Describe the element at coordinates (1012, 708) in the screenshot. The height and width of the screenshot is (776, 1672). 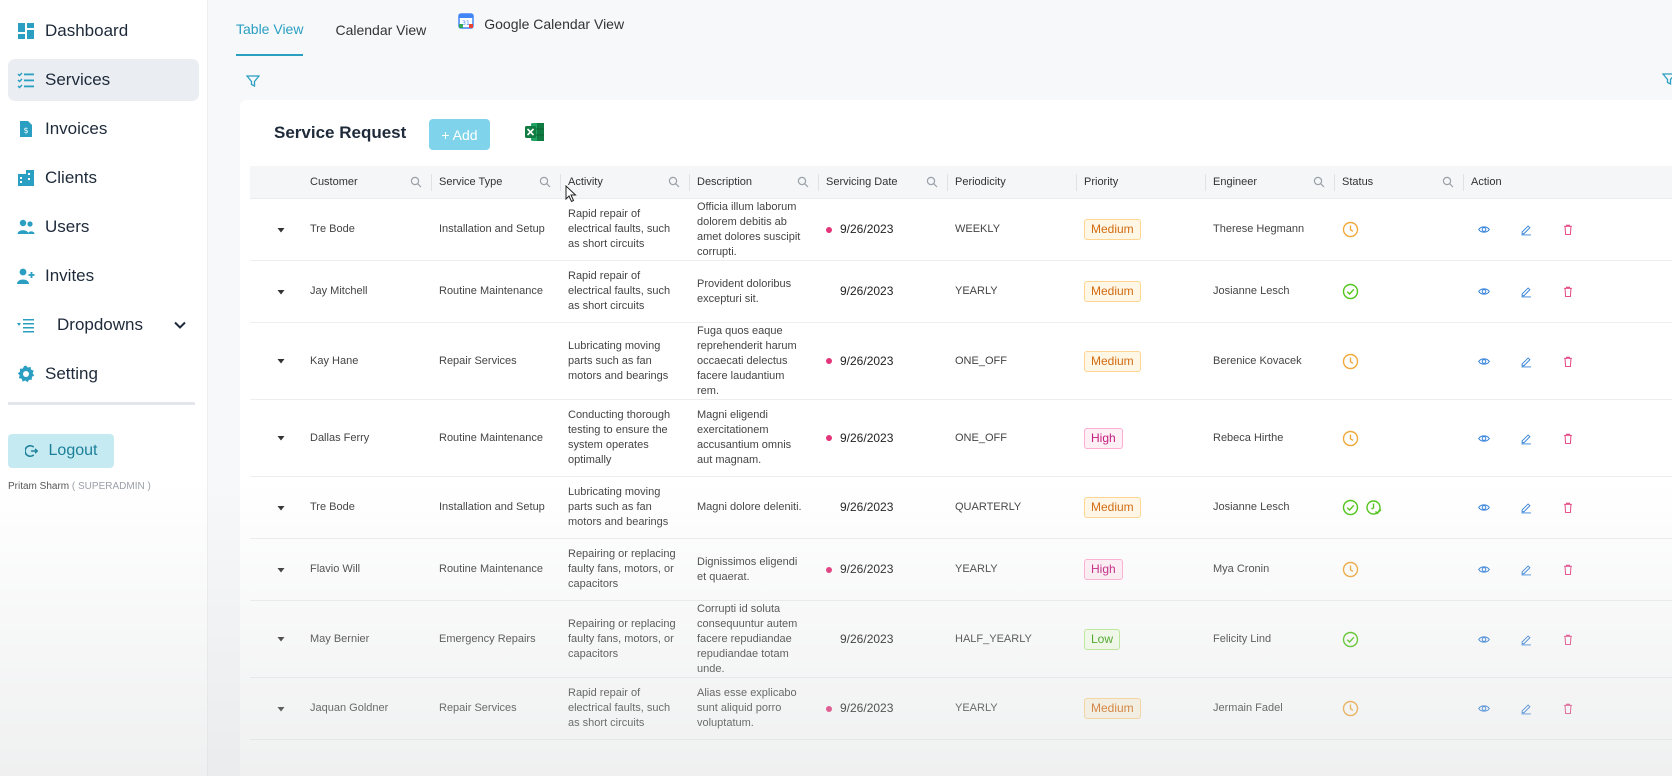
I see `periodicity-cell: YEARLY` at that location.